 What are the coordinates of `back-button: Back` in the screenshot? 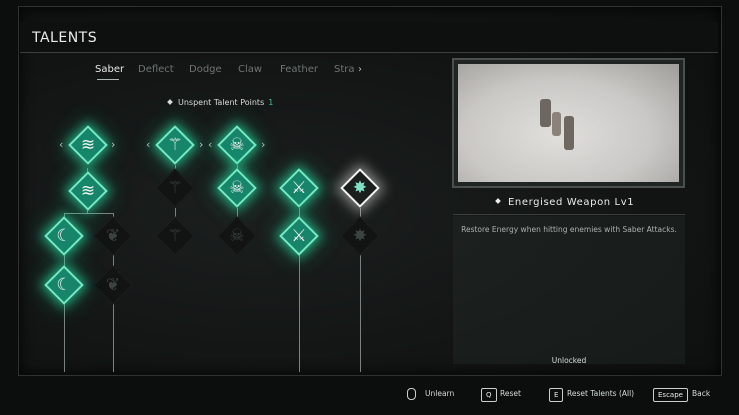 It's located at (701, 396).